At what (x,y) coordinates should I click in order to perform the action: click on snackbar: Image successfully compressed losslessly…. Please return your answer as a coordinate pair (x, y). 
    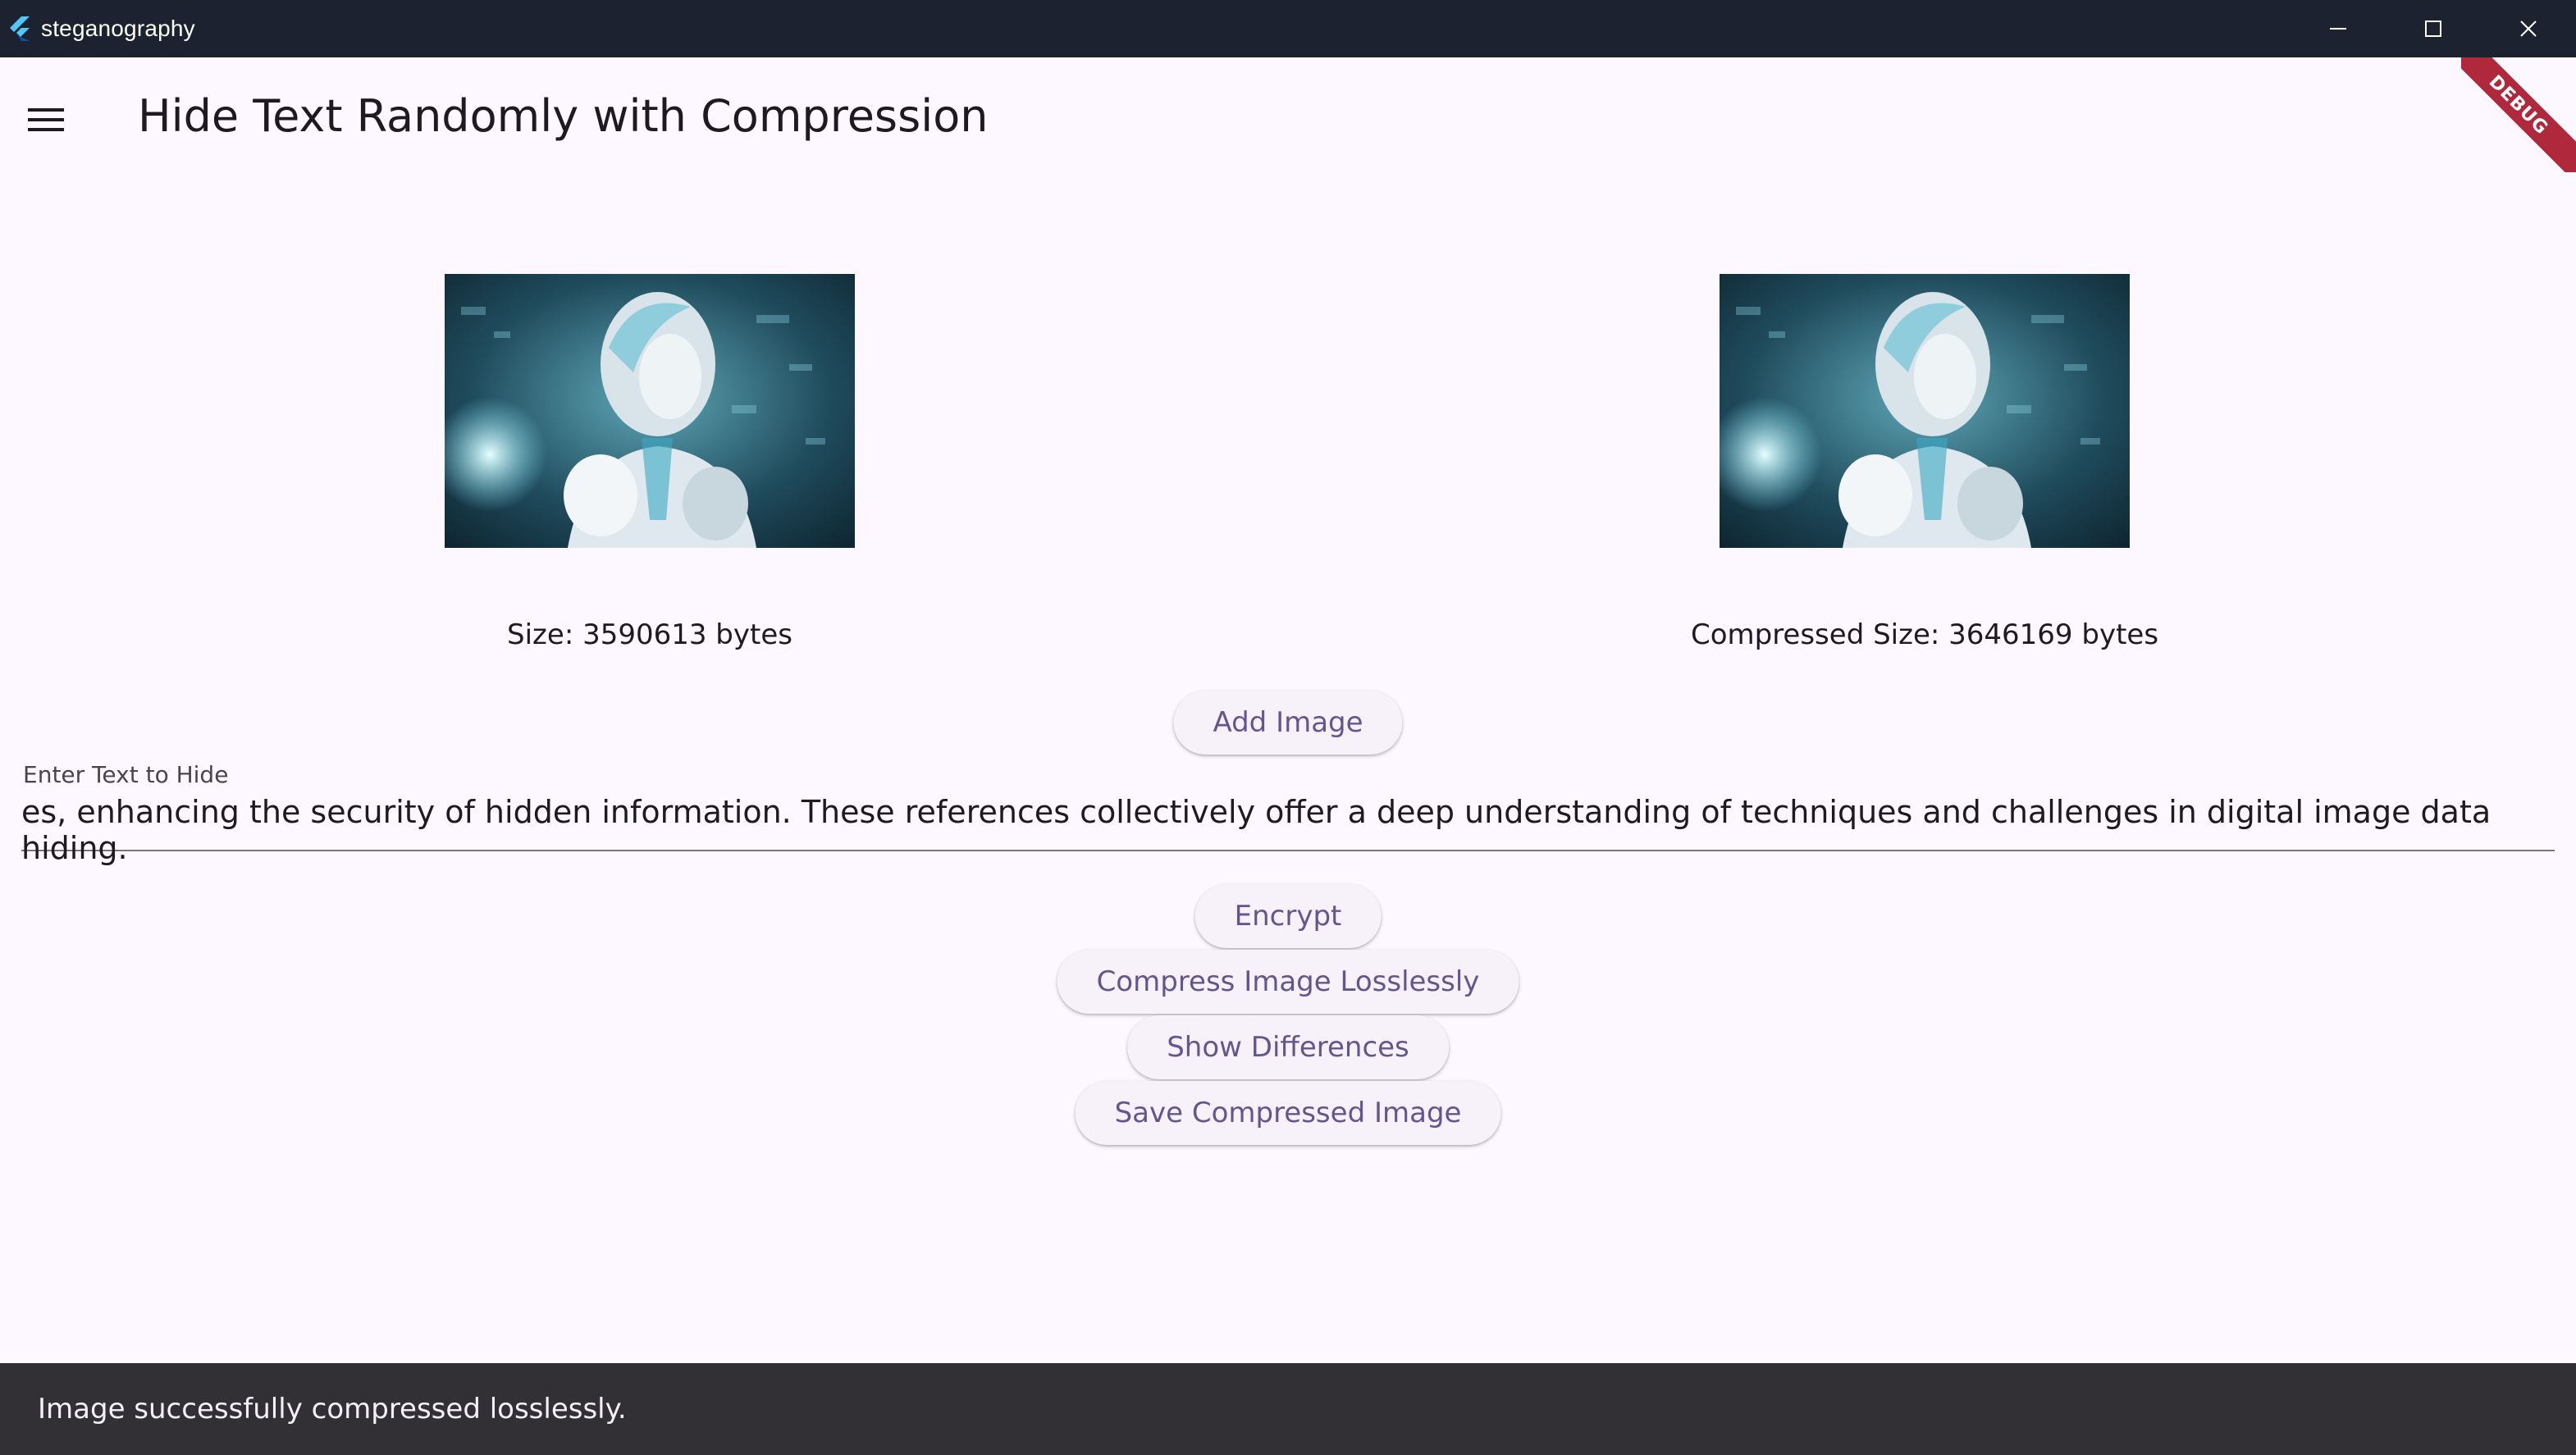
    Looking at the image, I should click on (1288, 1409).